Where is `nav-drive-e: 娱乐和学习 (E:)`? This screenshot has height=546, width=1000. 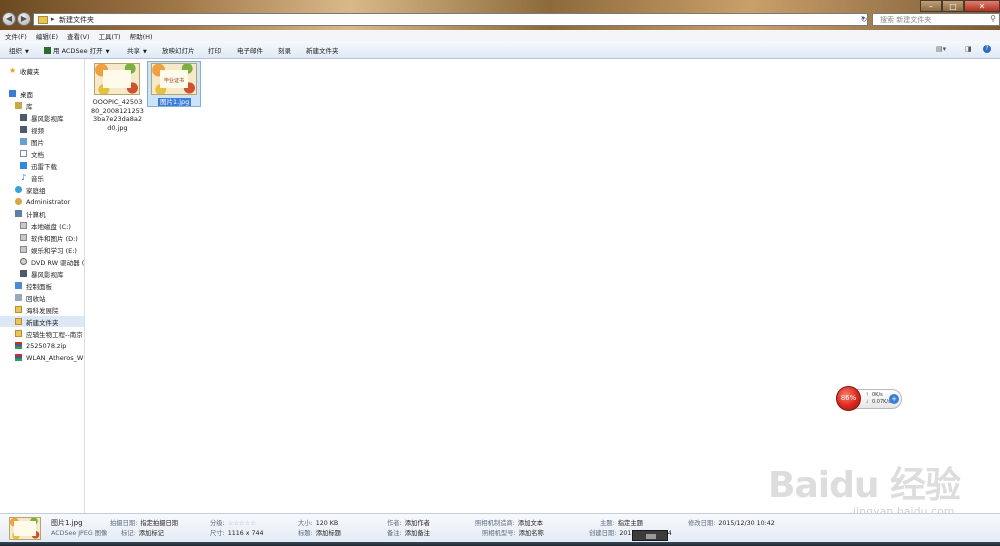
nav-drive-e: 娱乐和学习 (E:) is located at coordinates (48, 249).